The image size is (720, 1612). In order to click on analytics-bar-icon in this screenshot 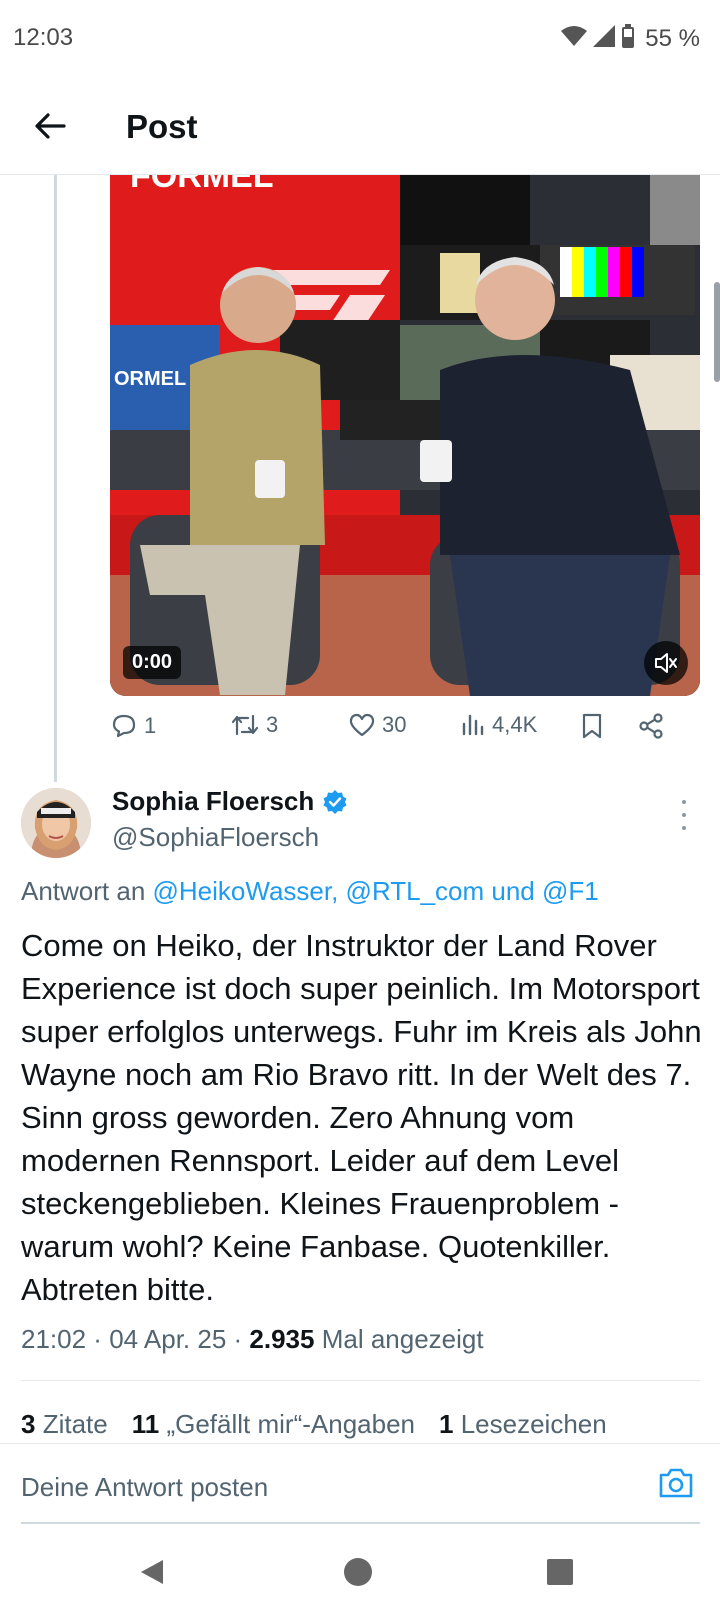, I will do `click(473, 725)`.